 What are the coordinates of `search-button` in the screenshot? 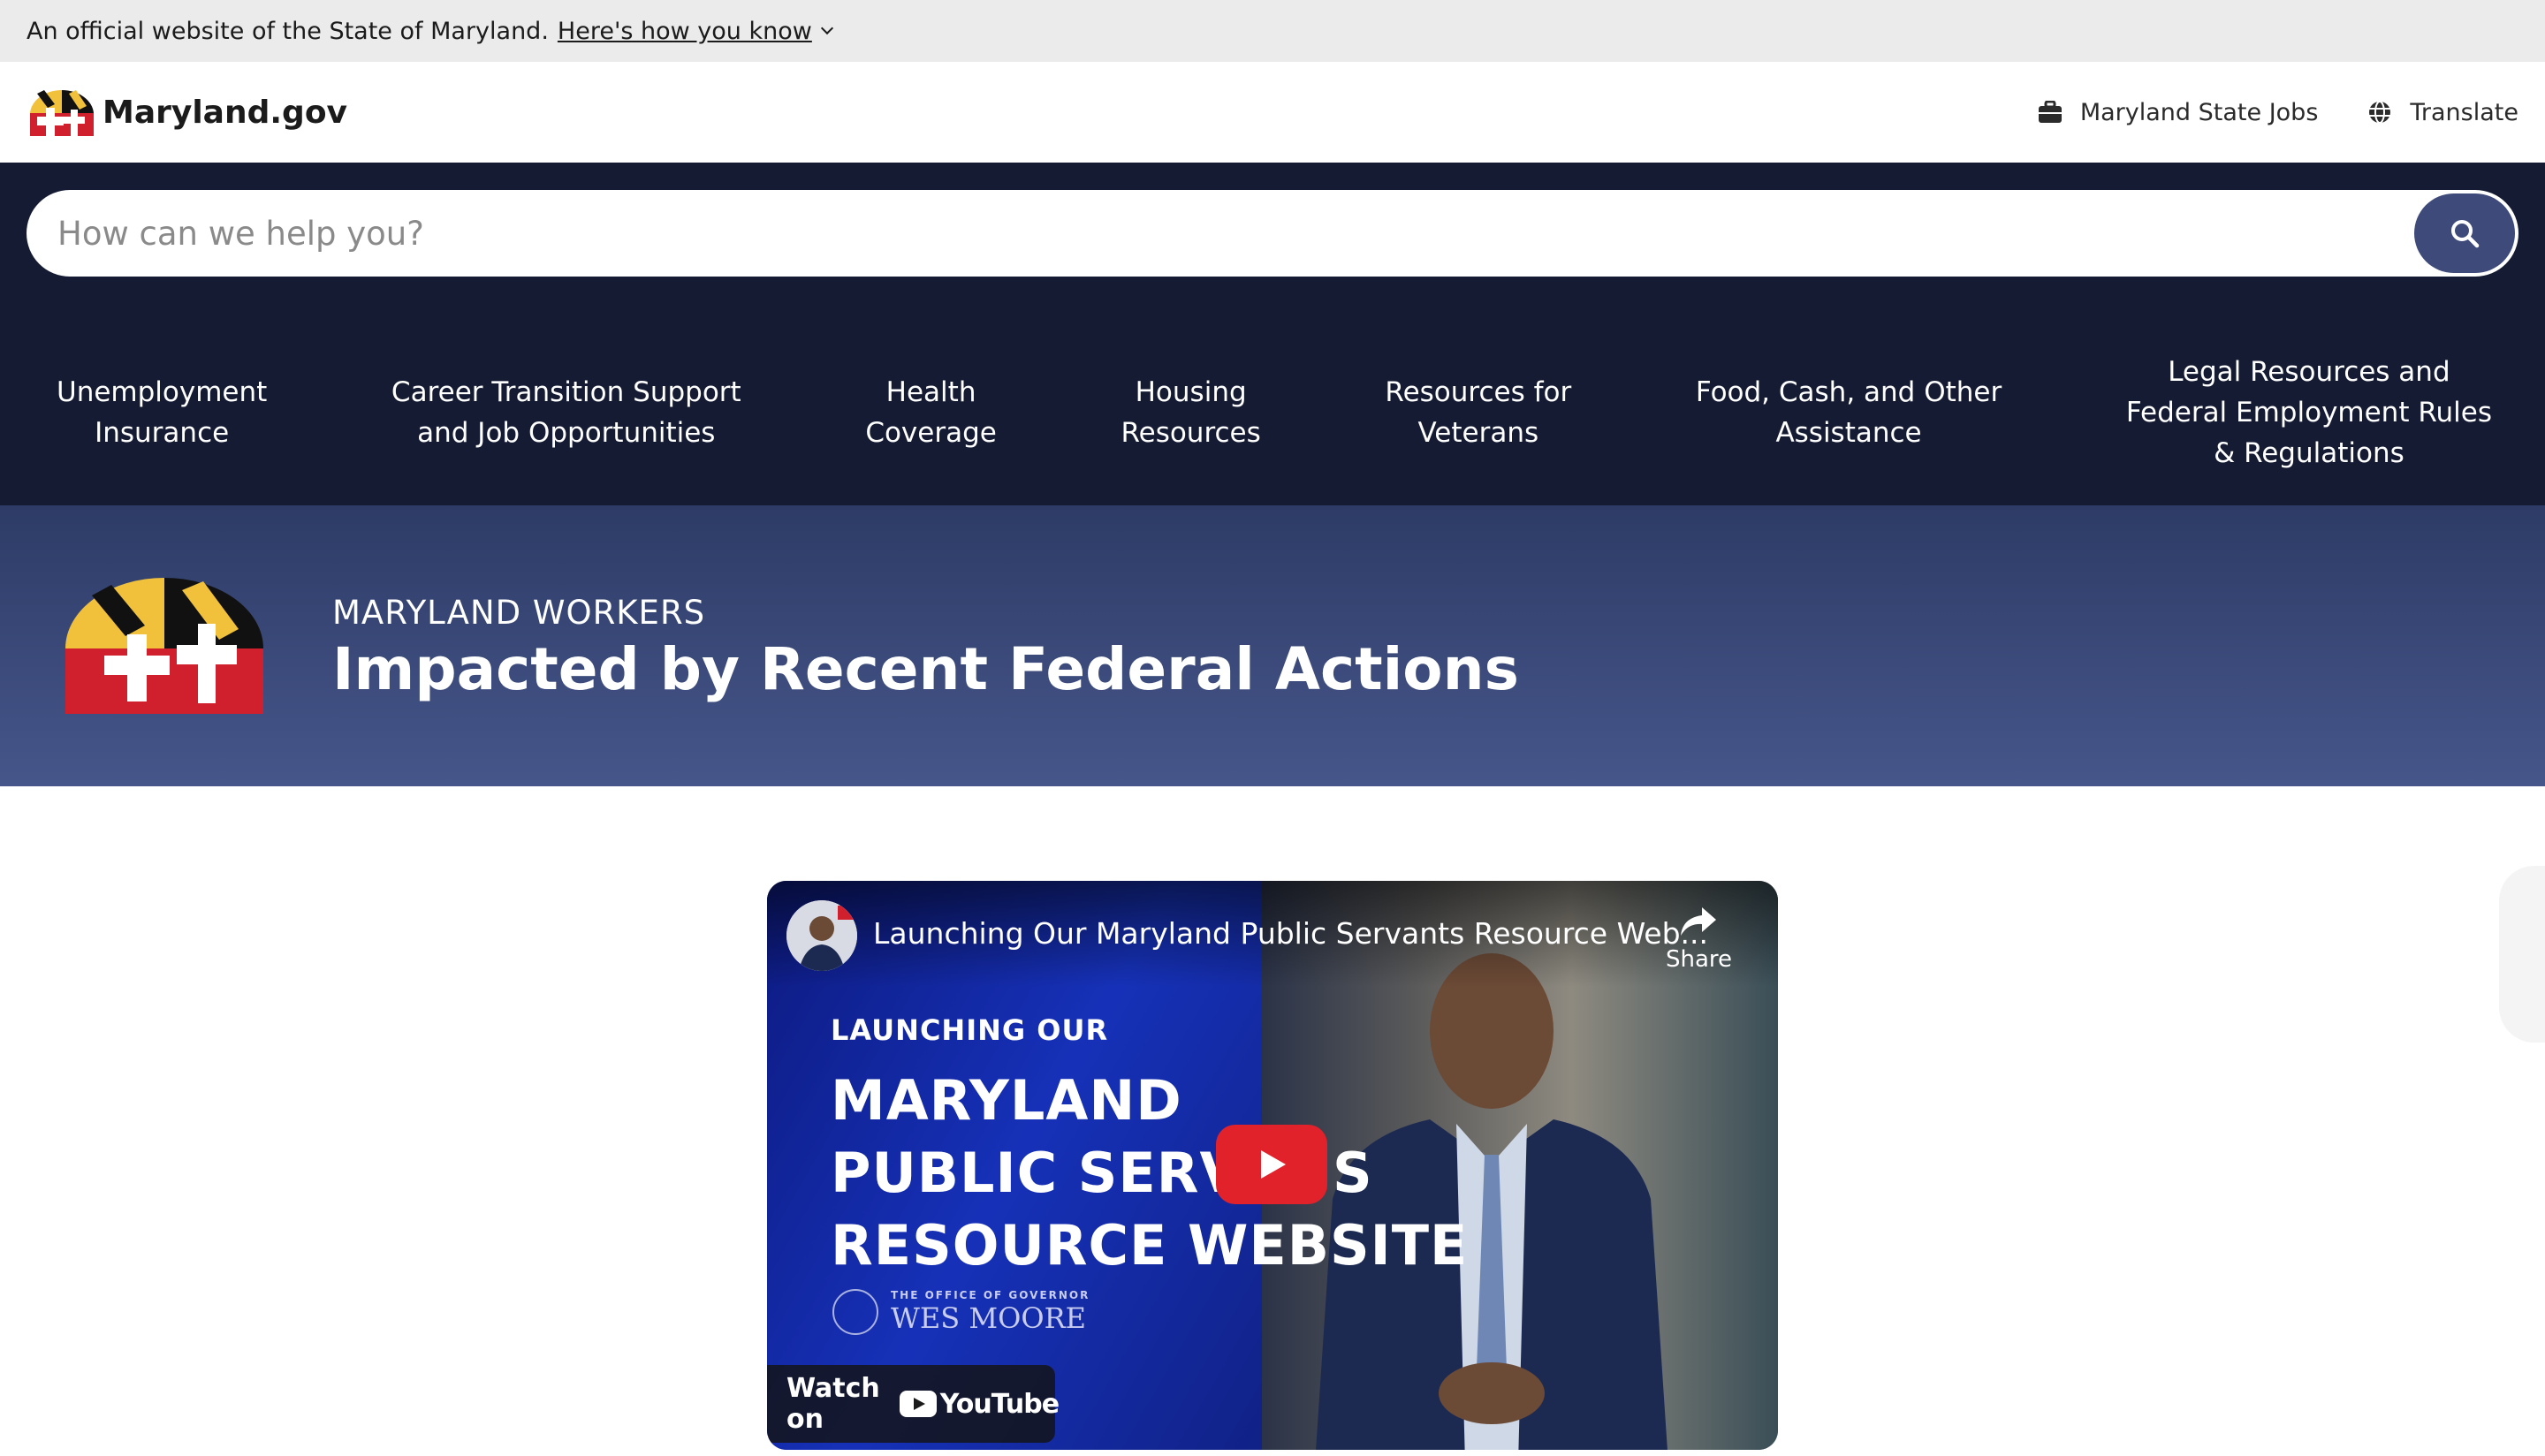 It's located at (2464, 233).